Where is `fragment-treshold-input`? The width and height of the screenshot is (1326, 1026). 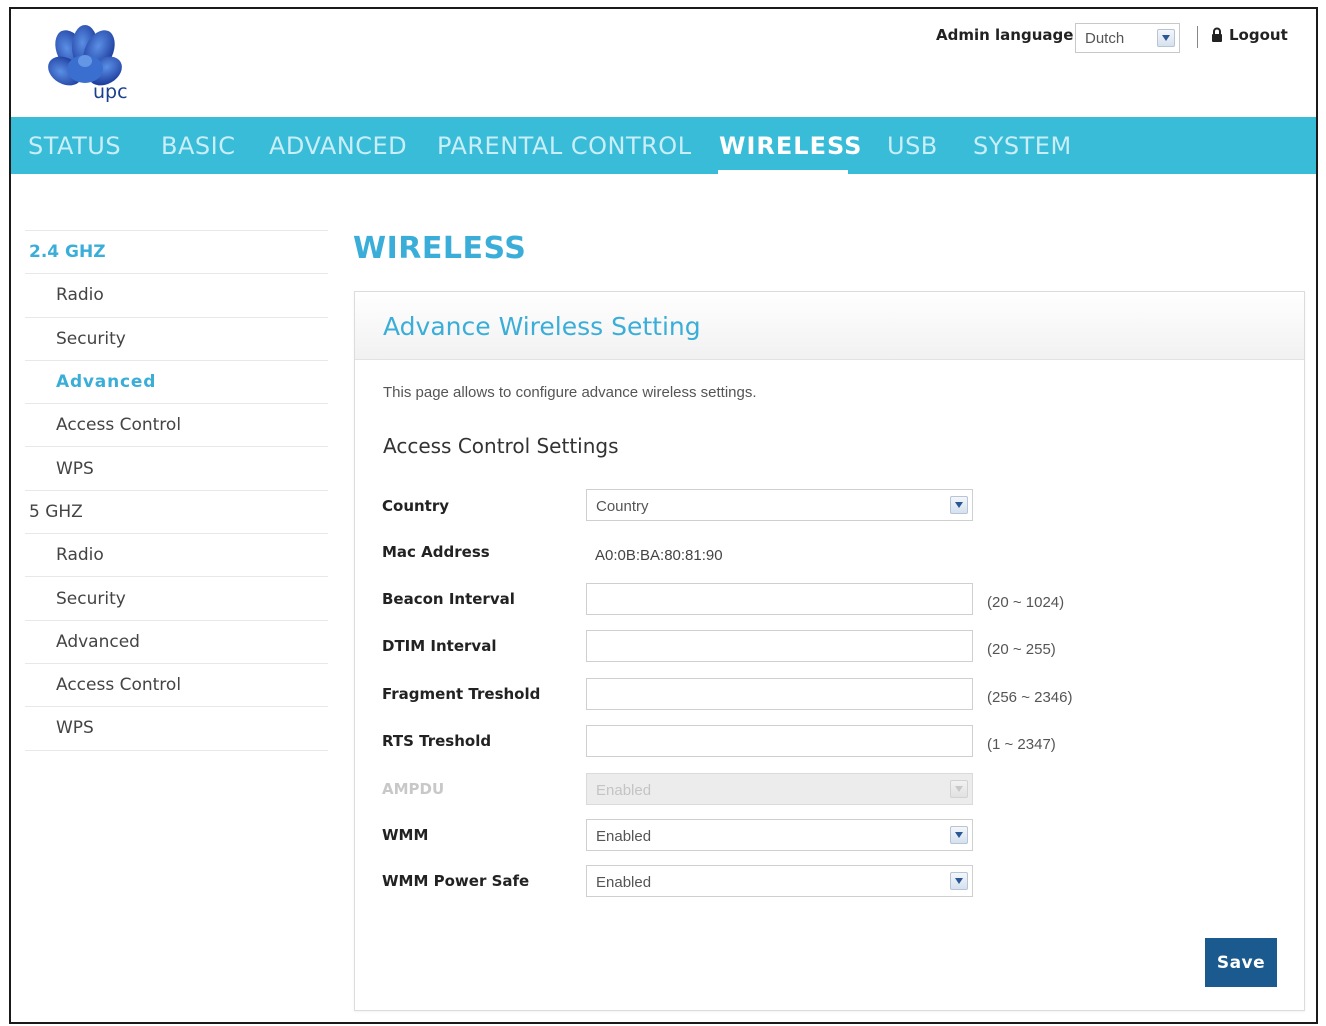 fragment-treshold-input is located at coordinates (779, 694).